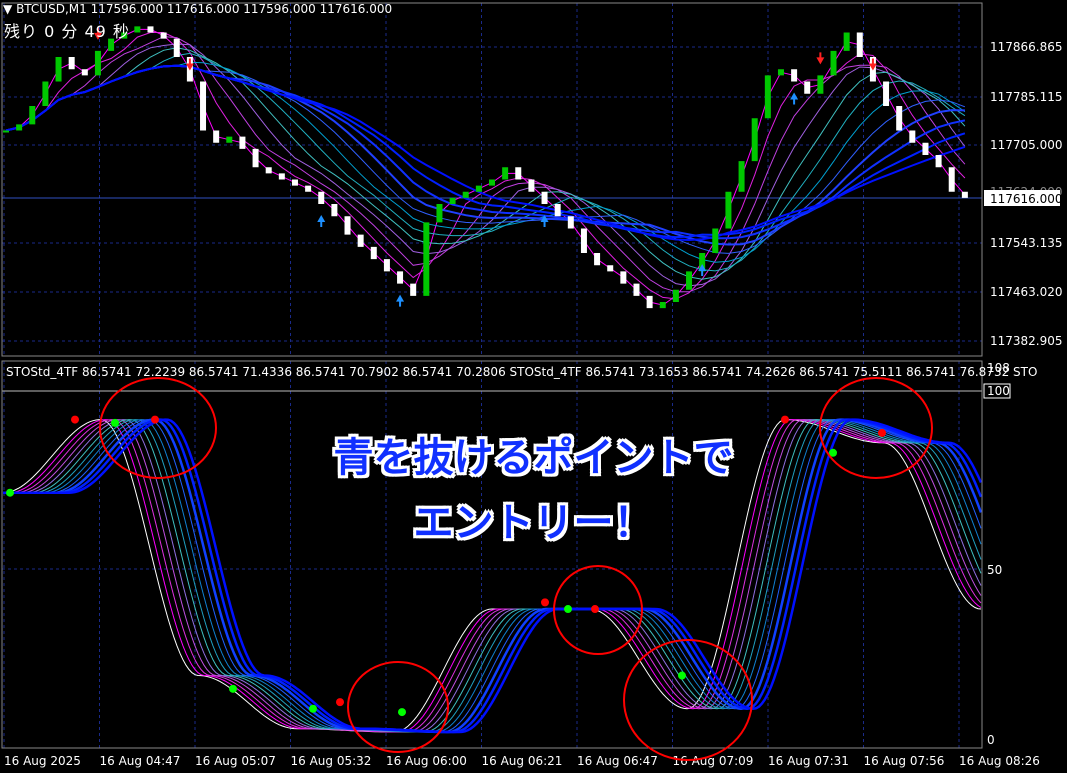 This screenshot has width=1067, height=773. What do you see at coordinates (998, 391) in the screenshot?
I see `ind-axis-label: 100` at bounding box center [998, 391].